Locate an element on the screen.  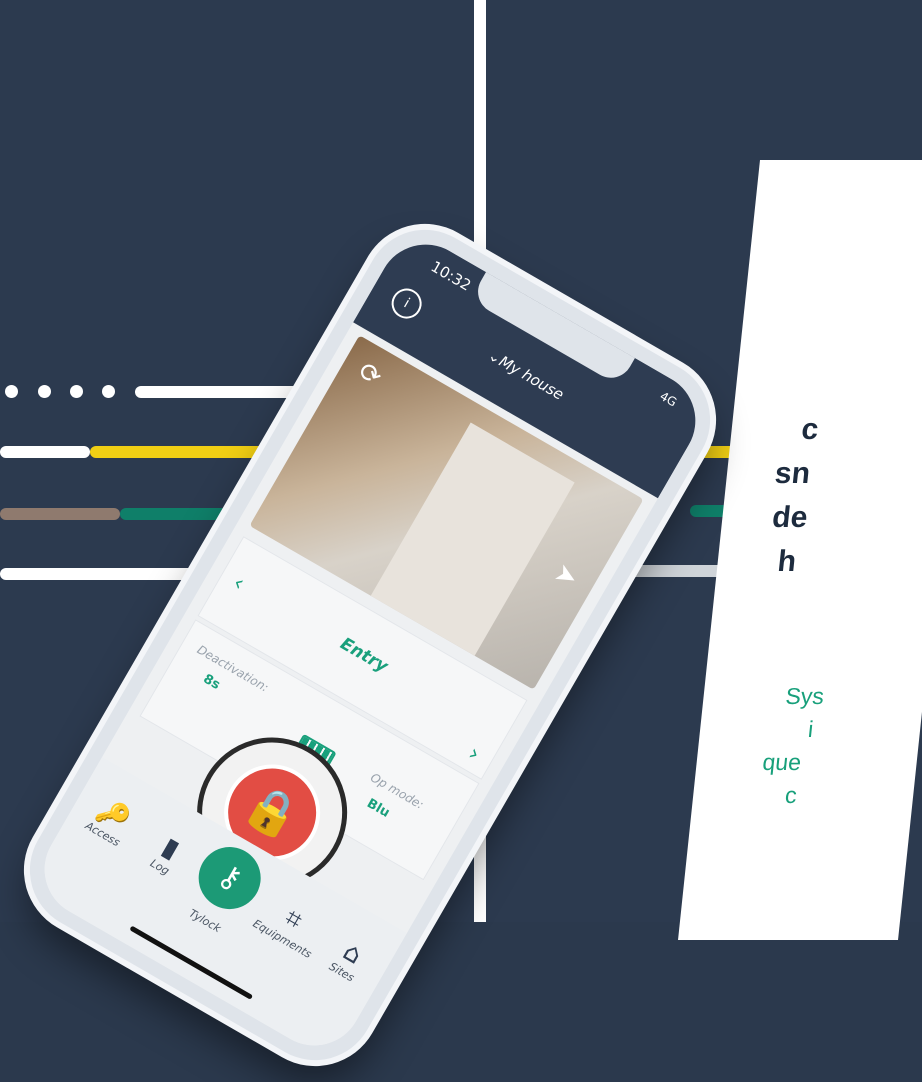
promo-heading-line: sn is located at coordinates (792, 473).